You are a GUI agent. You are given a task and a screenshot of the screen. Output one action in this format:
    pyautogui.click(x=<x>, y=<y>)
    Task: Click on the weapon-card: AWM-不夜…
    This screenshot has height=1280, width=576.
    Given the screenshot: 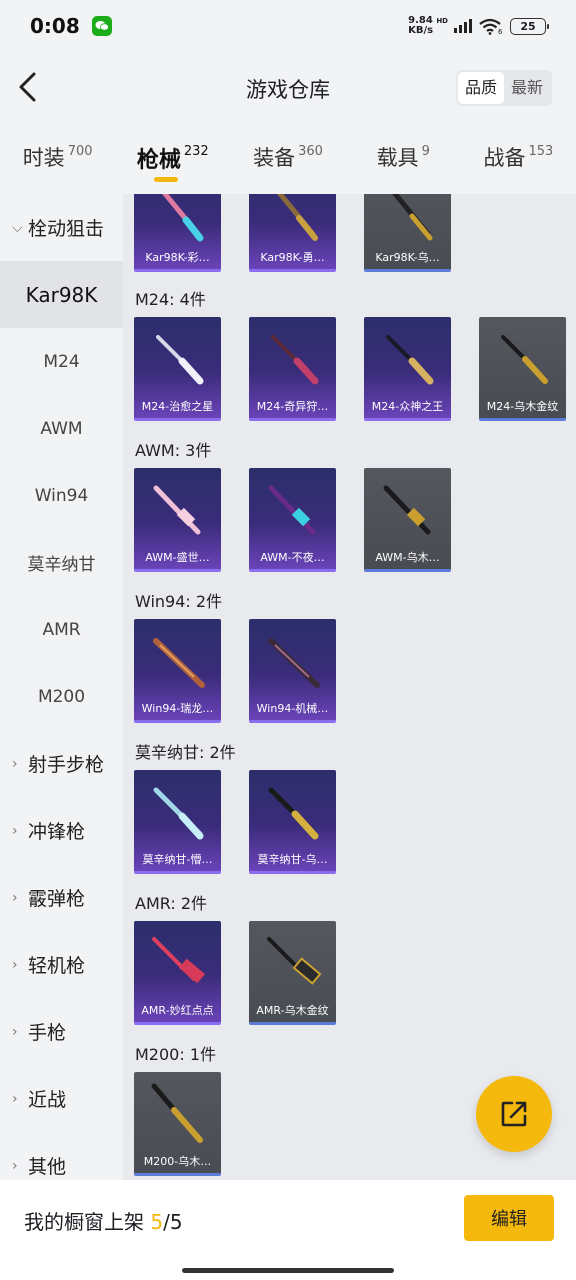 What is the action you would take?
    pyautogui.click(x=292, y=520)
    